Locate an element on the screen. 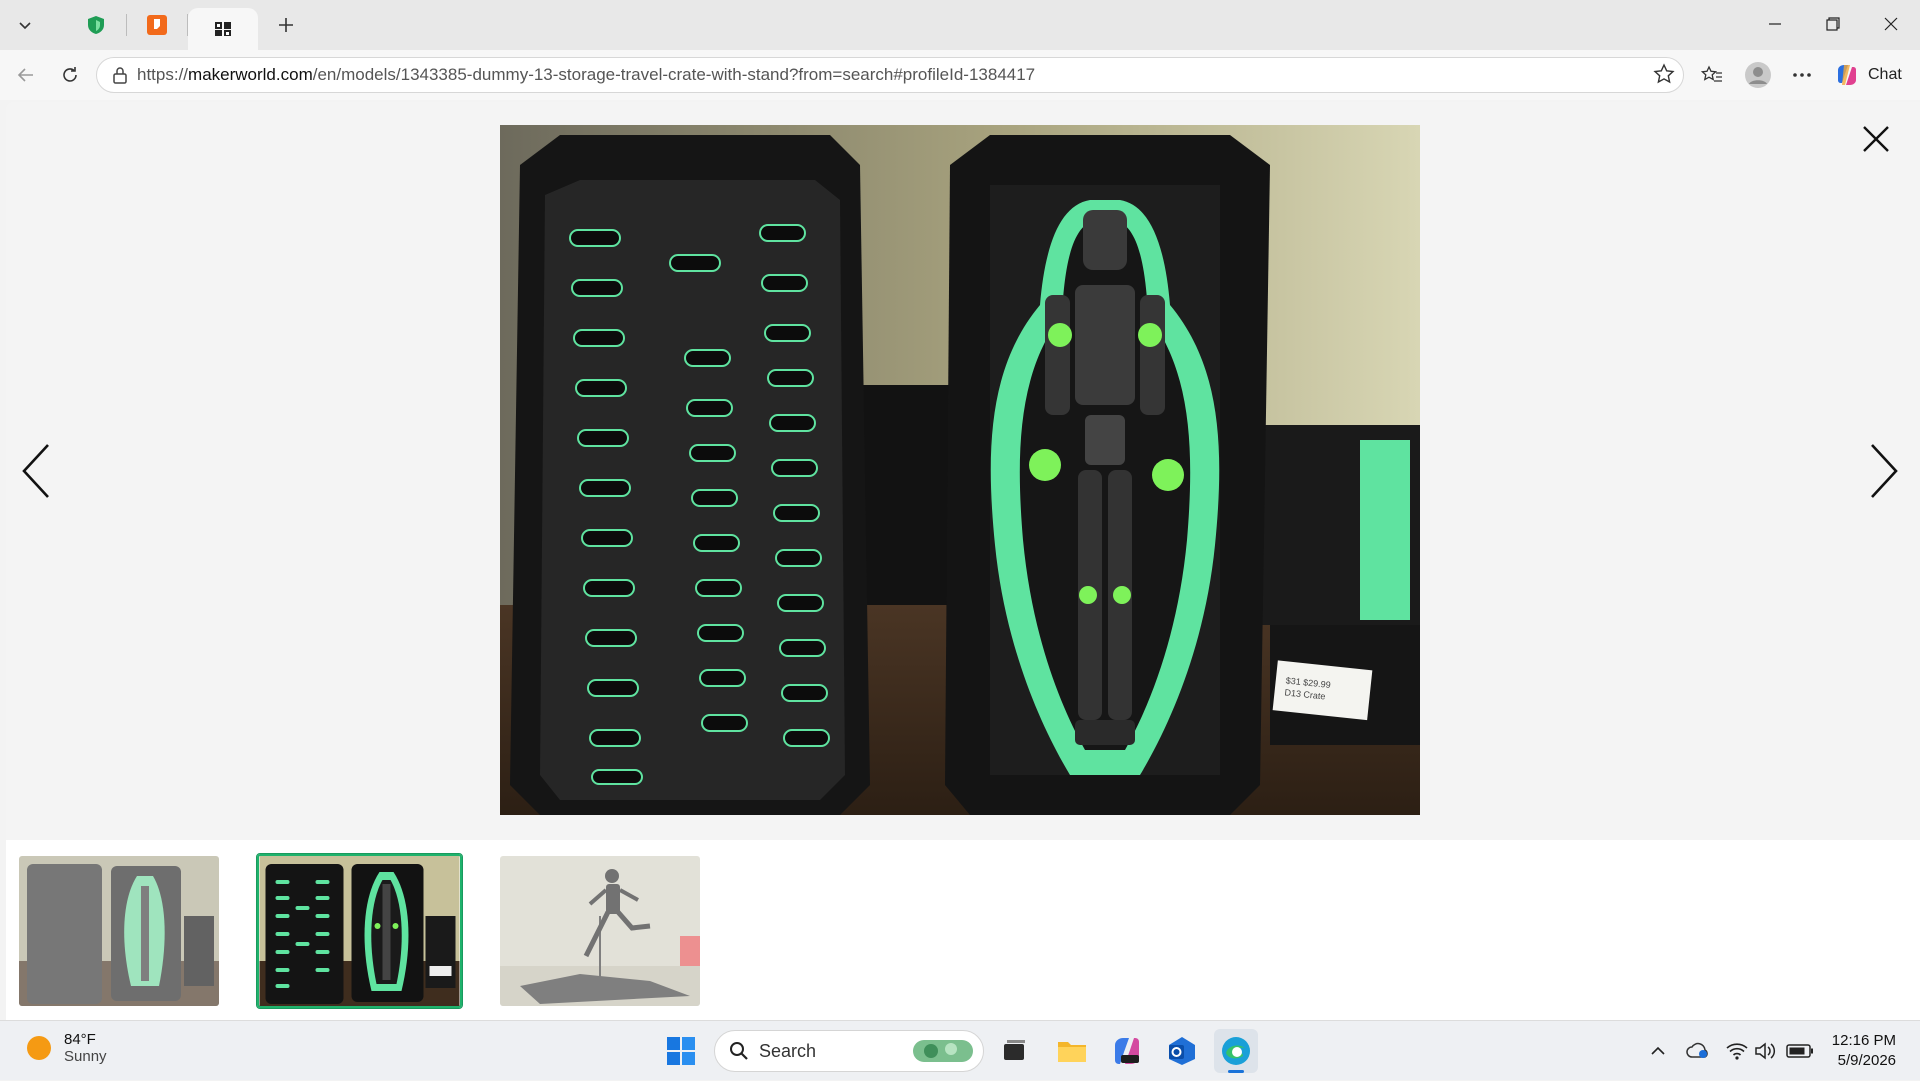 Image resolution: width=1920 pixels, height=1081 pixels. outlook-button is located at coordinates (1182, 1051).